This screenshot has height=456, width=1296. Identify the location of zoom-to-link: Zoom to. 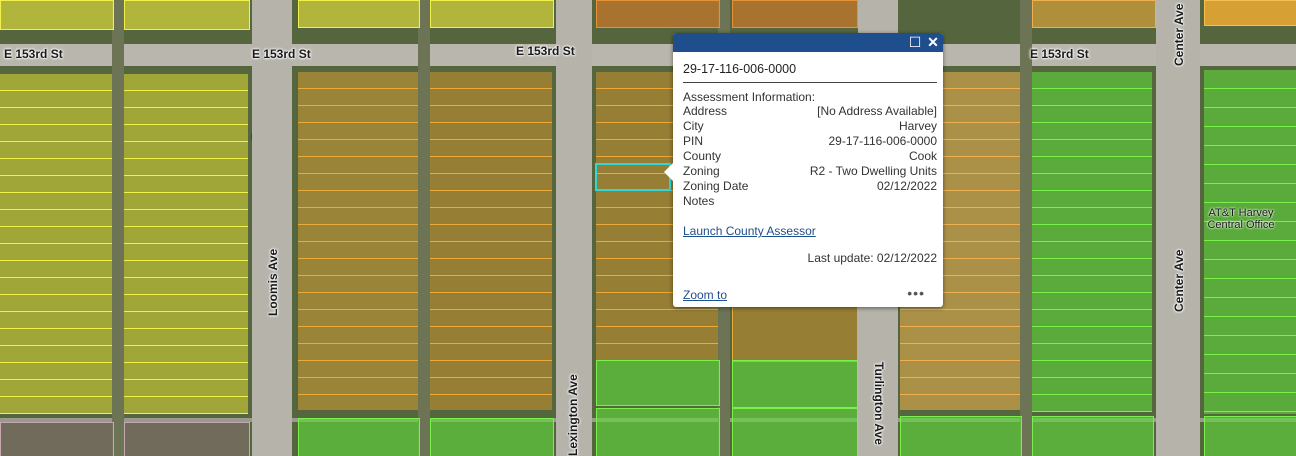
(705, 295).